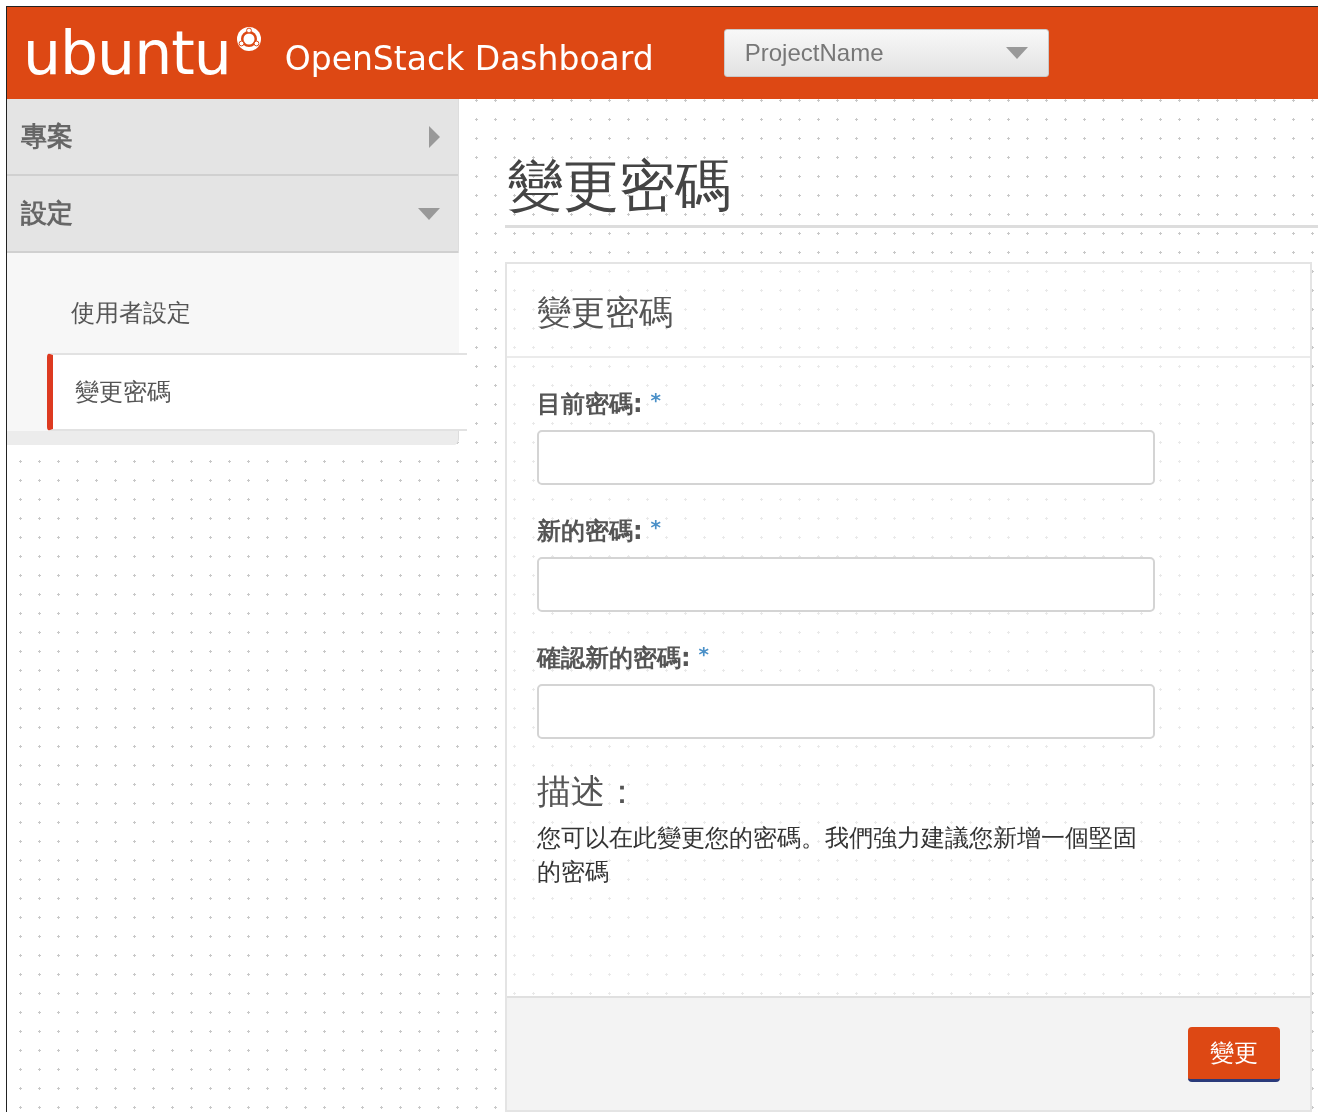 This screenshot has width=1318, height=1112. What do you see at coordinates (614, 658) in the screenshot?
I see `field-label: 確認新的密碼:` at bounding box center [614, 658].